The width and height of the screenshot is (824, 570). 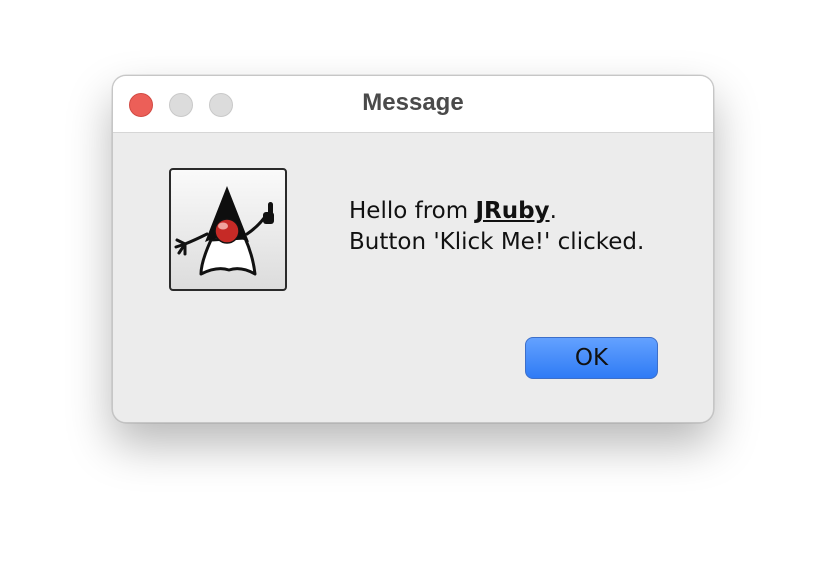 I want to click on title-bar: Message, so click(x=413, y=104).